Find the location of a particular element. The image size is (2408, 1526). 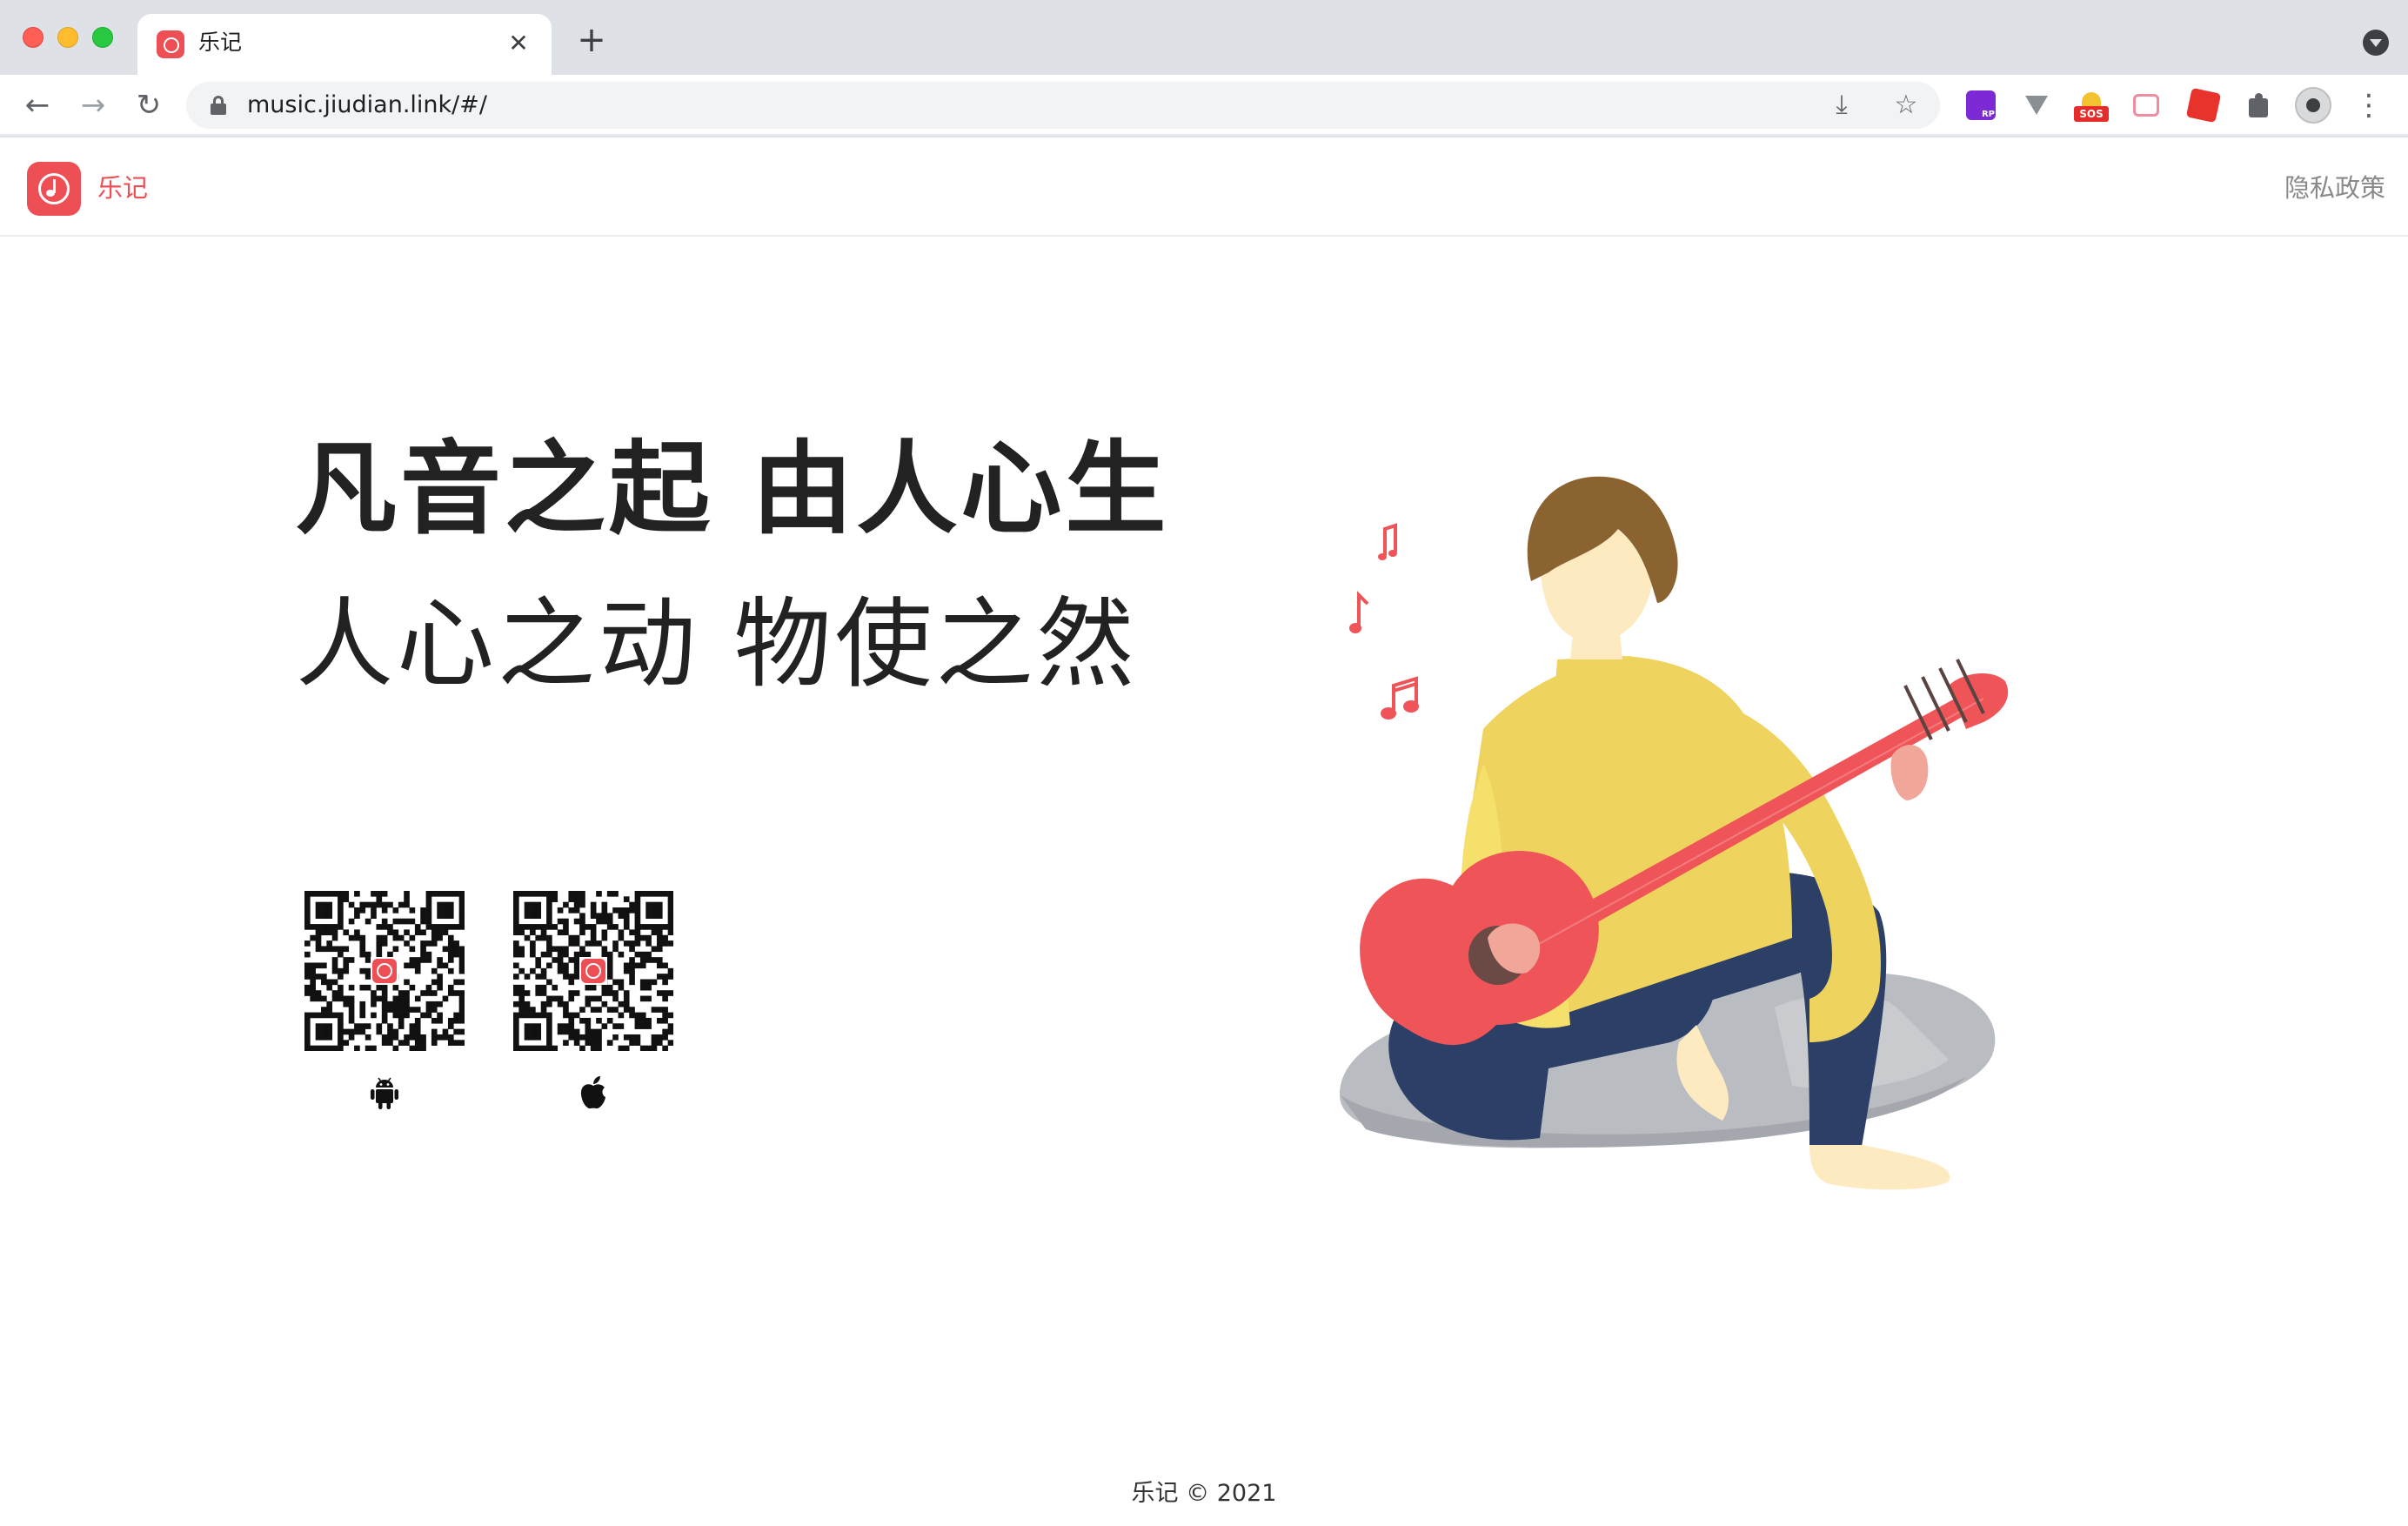

android-qr-code is located at coordinates (384, 971).